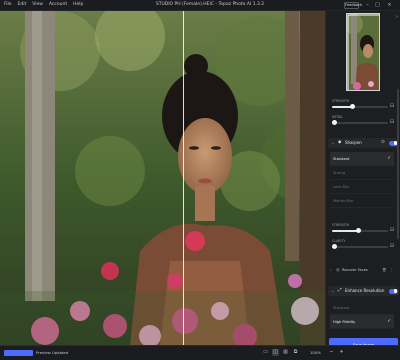 This screenshot has height=360, width=400. What do you see at coordinates (363, 143) in the screenshot?
I see `sharpen-header: ⌄ ◆ Sharpen ⚙` at bounding box center [363, 143].